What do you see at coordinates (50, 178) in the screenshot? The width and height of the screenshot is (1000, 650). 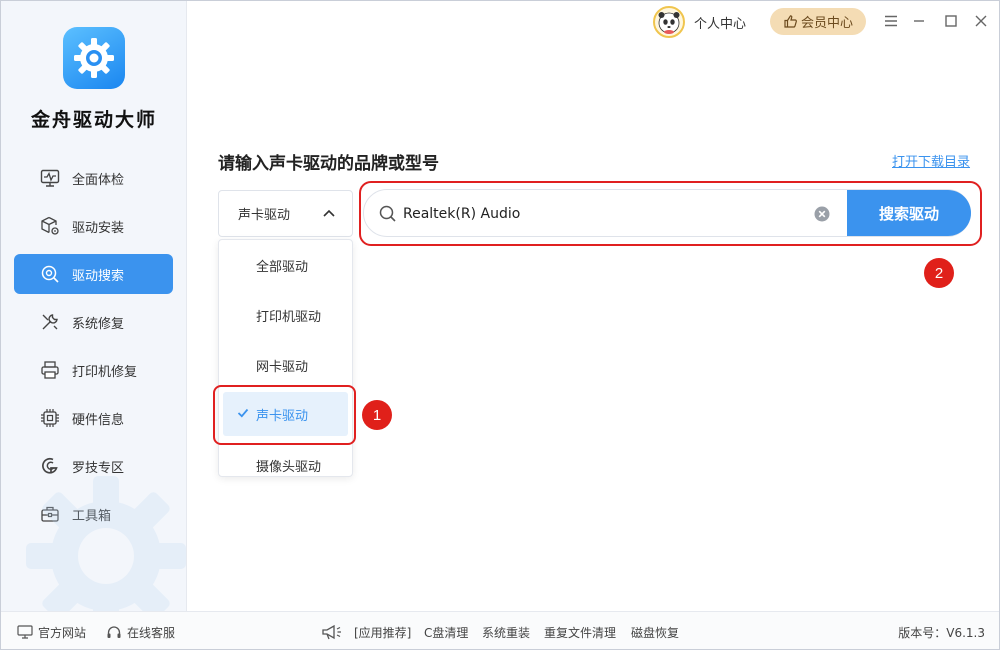 I see `monitor-check-icon` at bounding box center [50, 178].